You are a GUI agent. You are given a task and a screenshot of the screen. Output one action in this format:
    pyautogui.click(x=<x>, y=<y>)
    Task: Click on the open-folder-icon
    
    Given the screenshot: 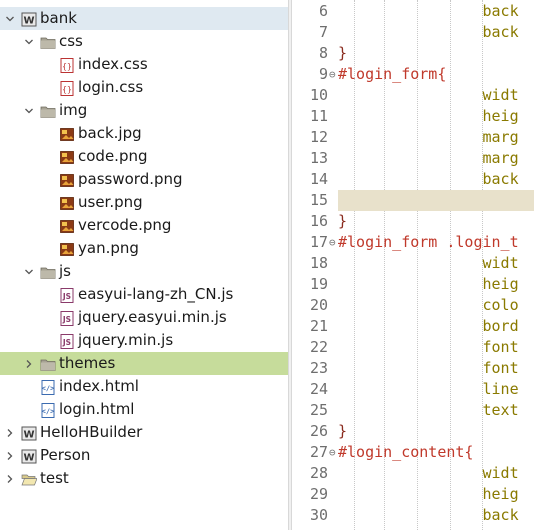 What is the action you would take?
    pyautogui.click(x=29, y=478)
    